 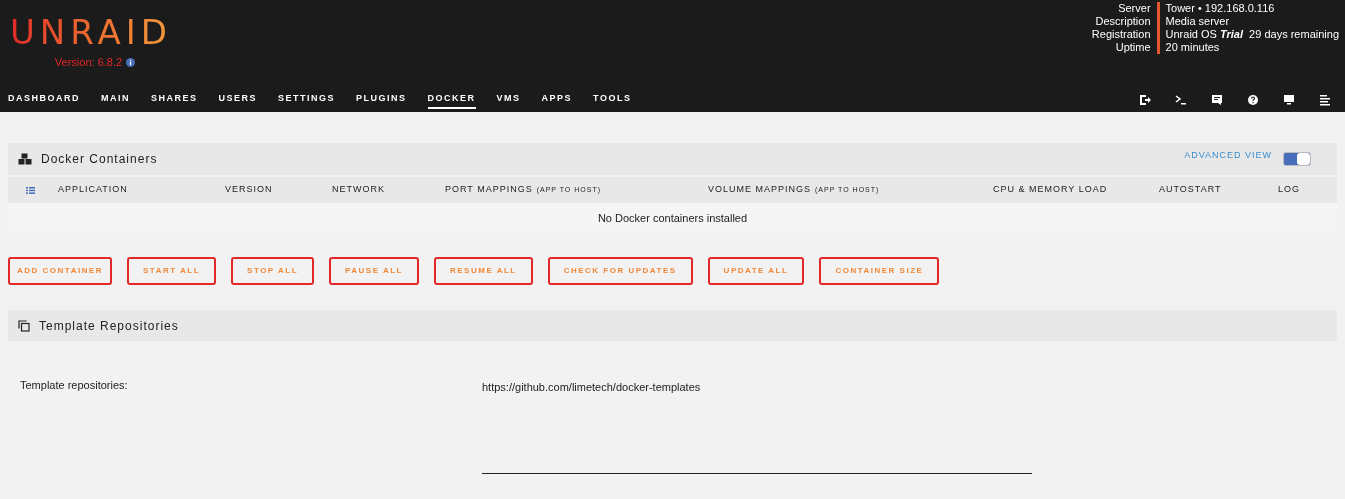 I want to click on nav-tab: PLUGINS, so click(x=381, y=100).